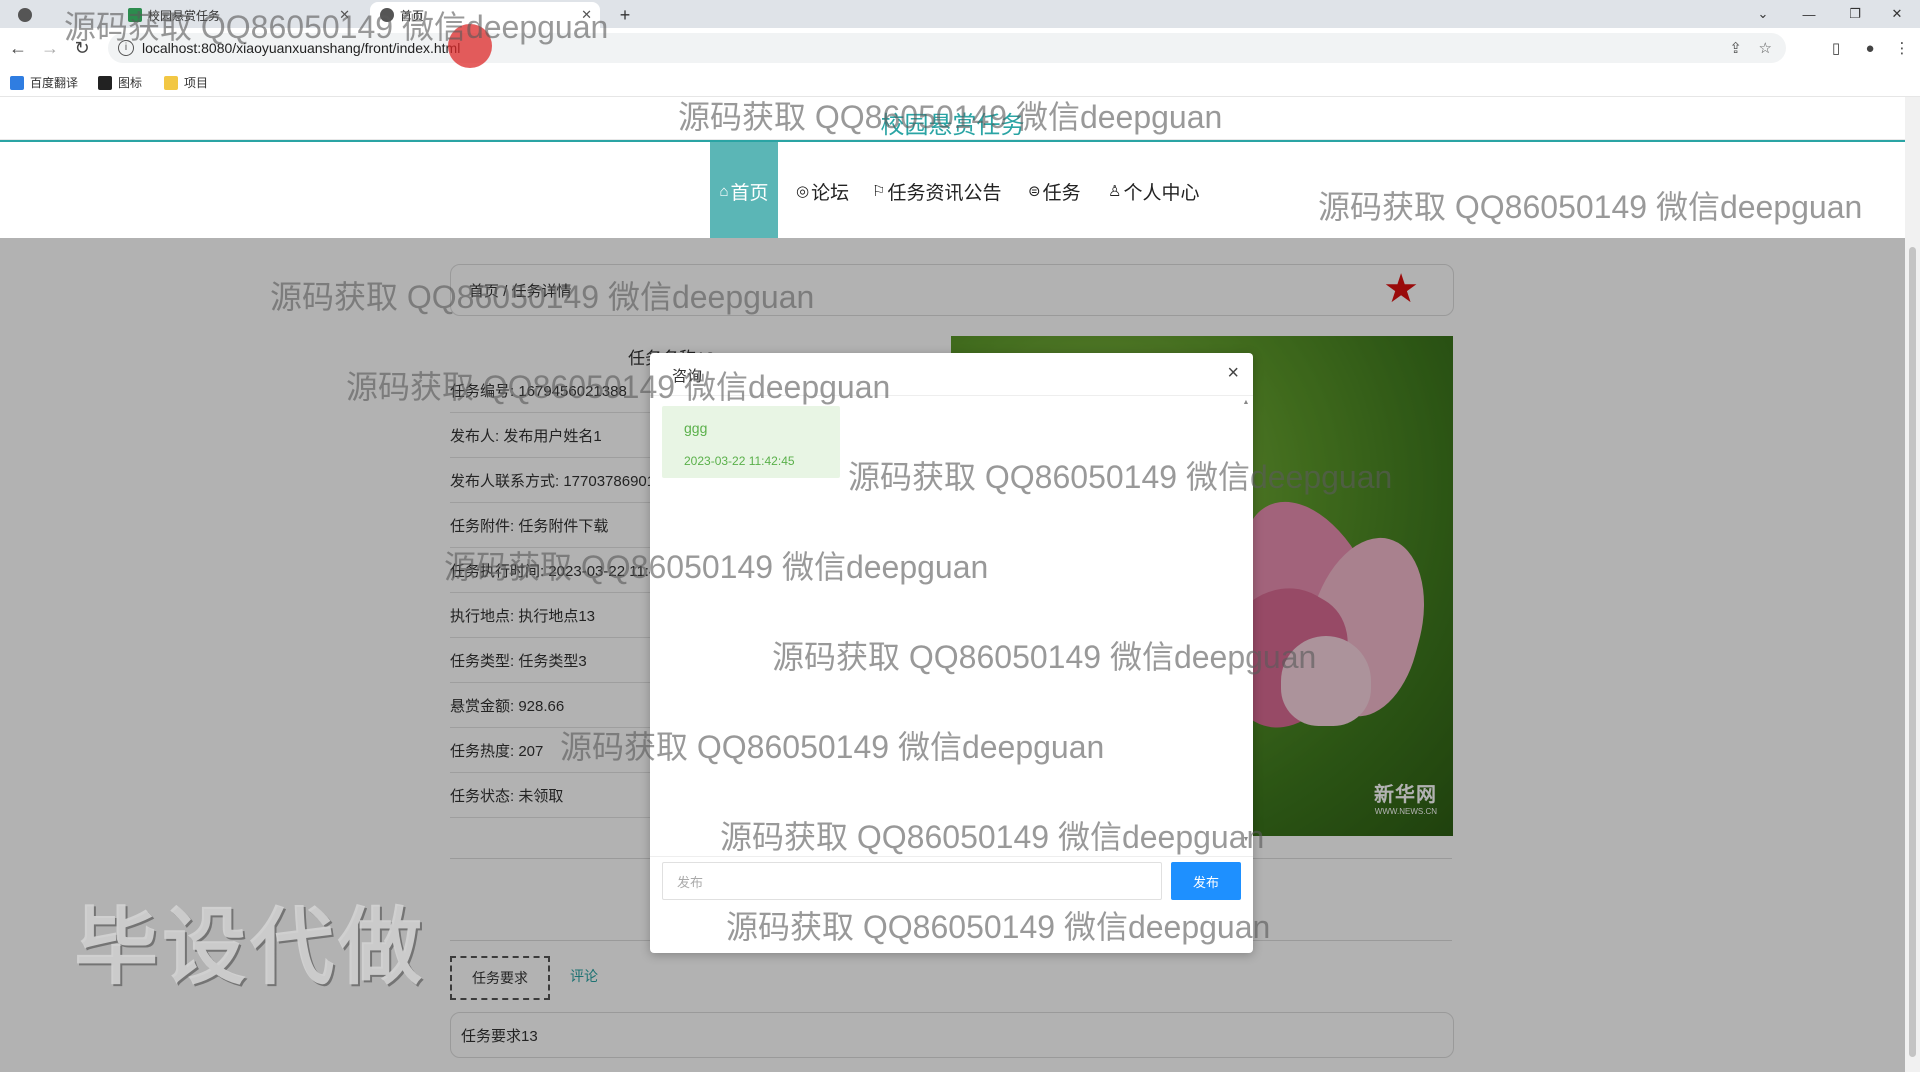  What do you see at coordinates (1870, 48) in the screenshot?
I see `profile-icon: ●` at bounding box center [1870, 48].